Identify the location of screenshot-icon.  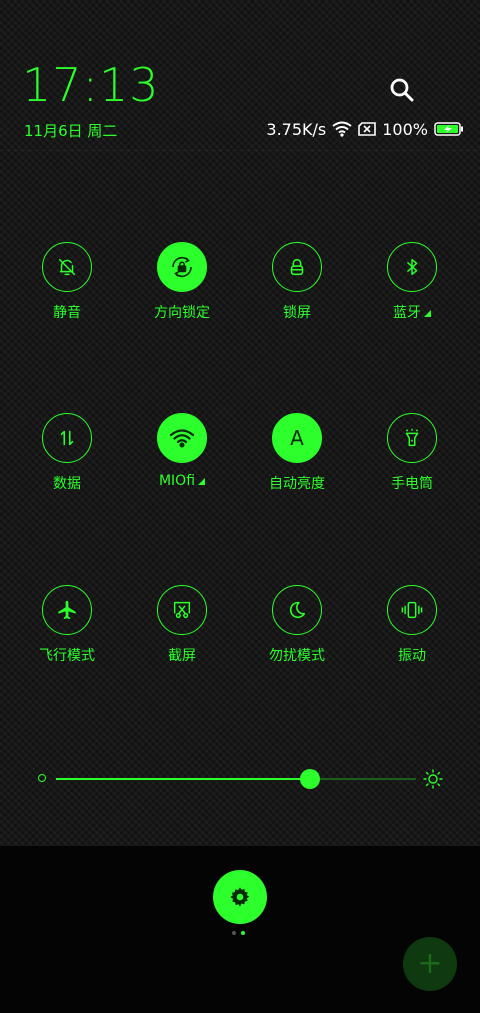
(182, 610).